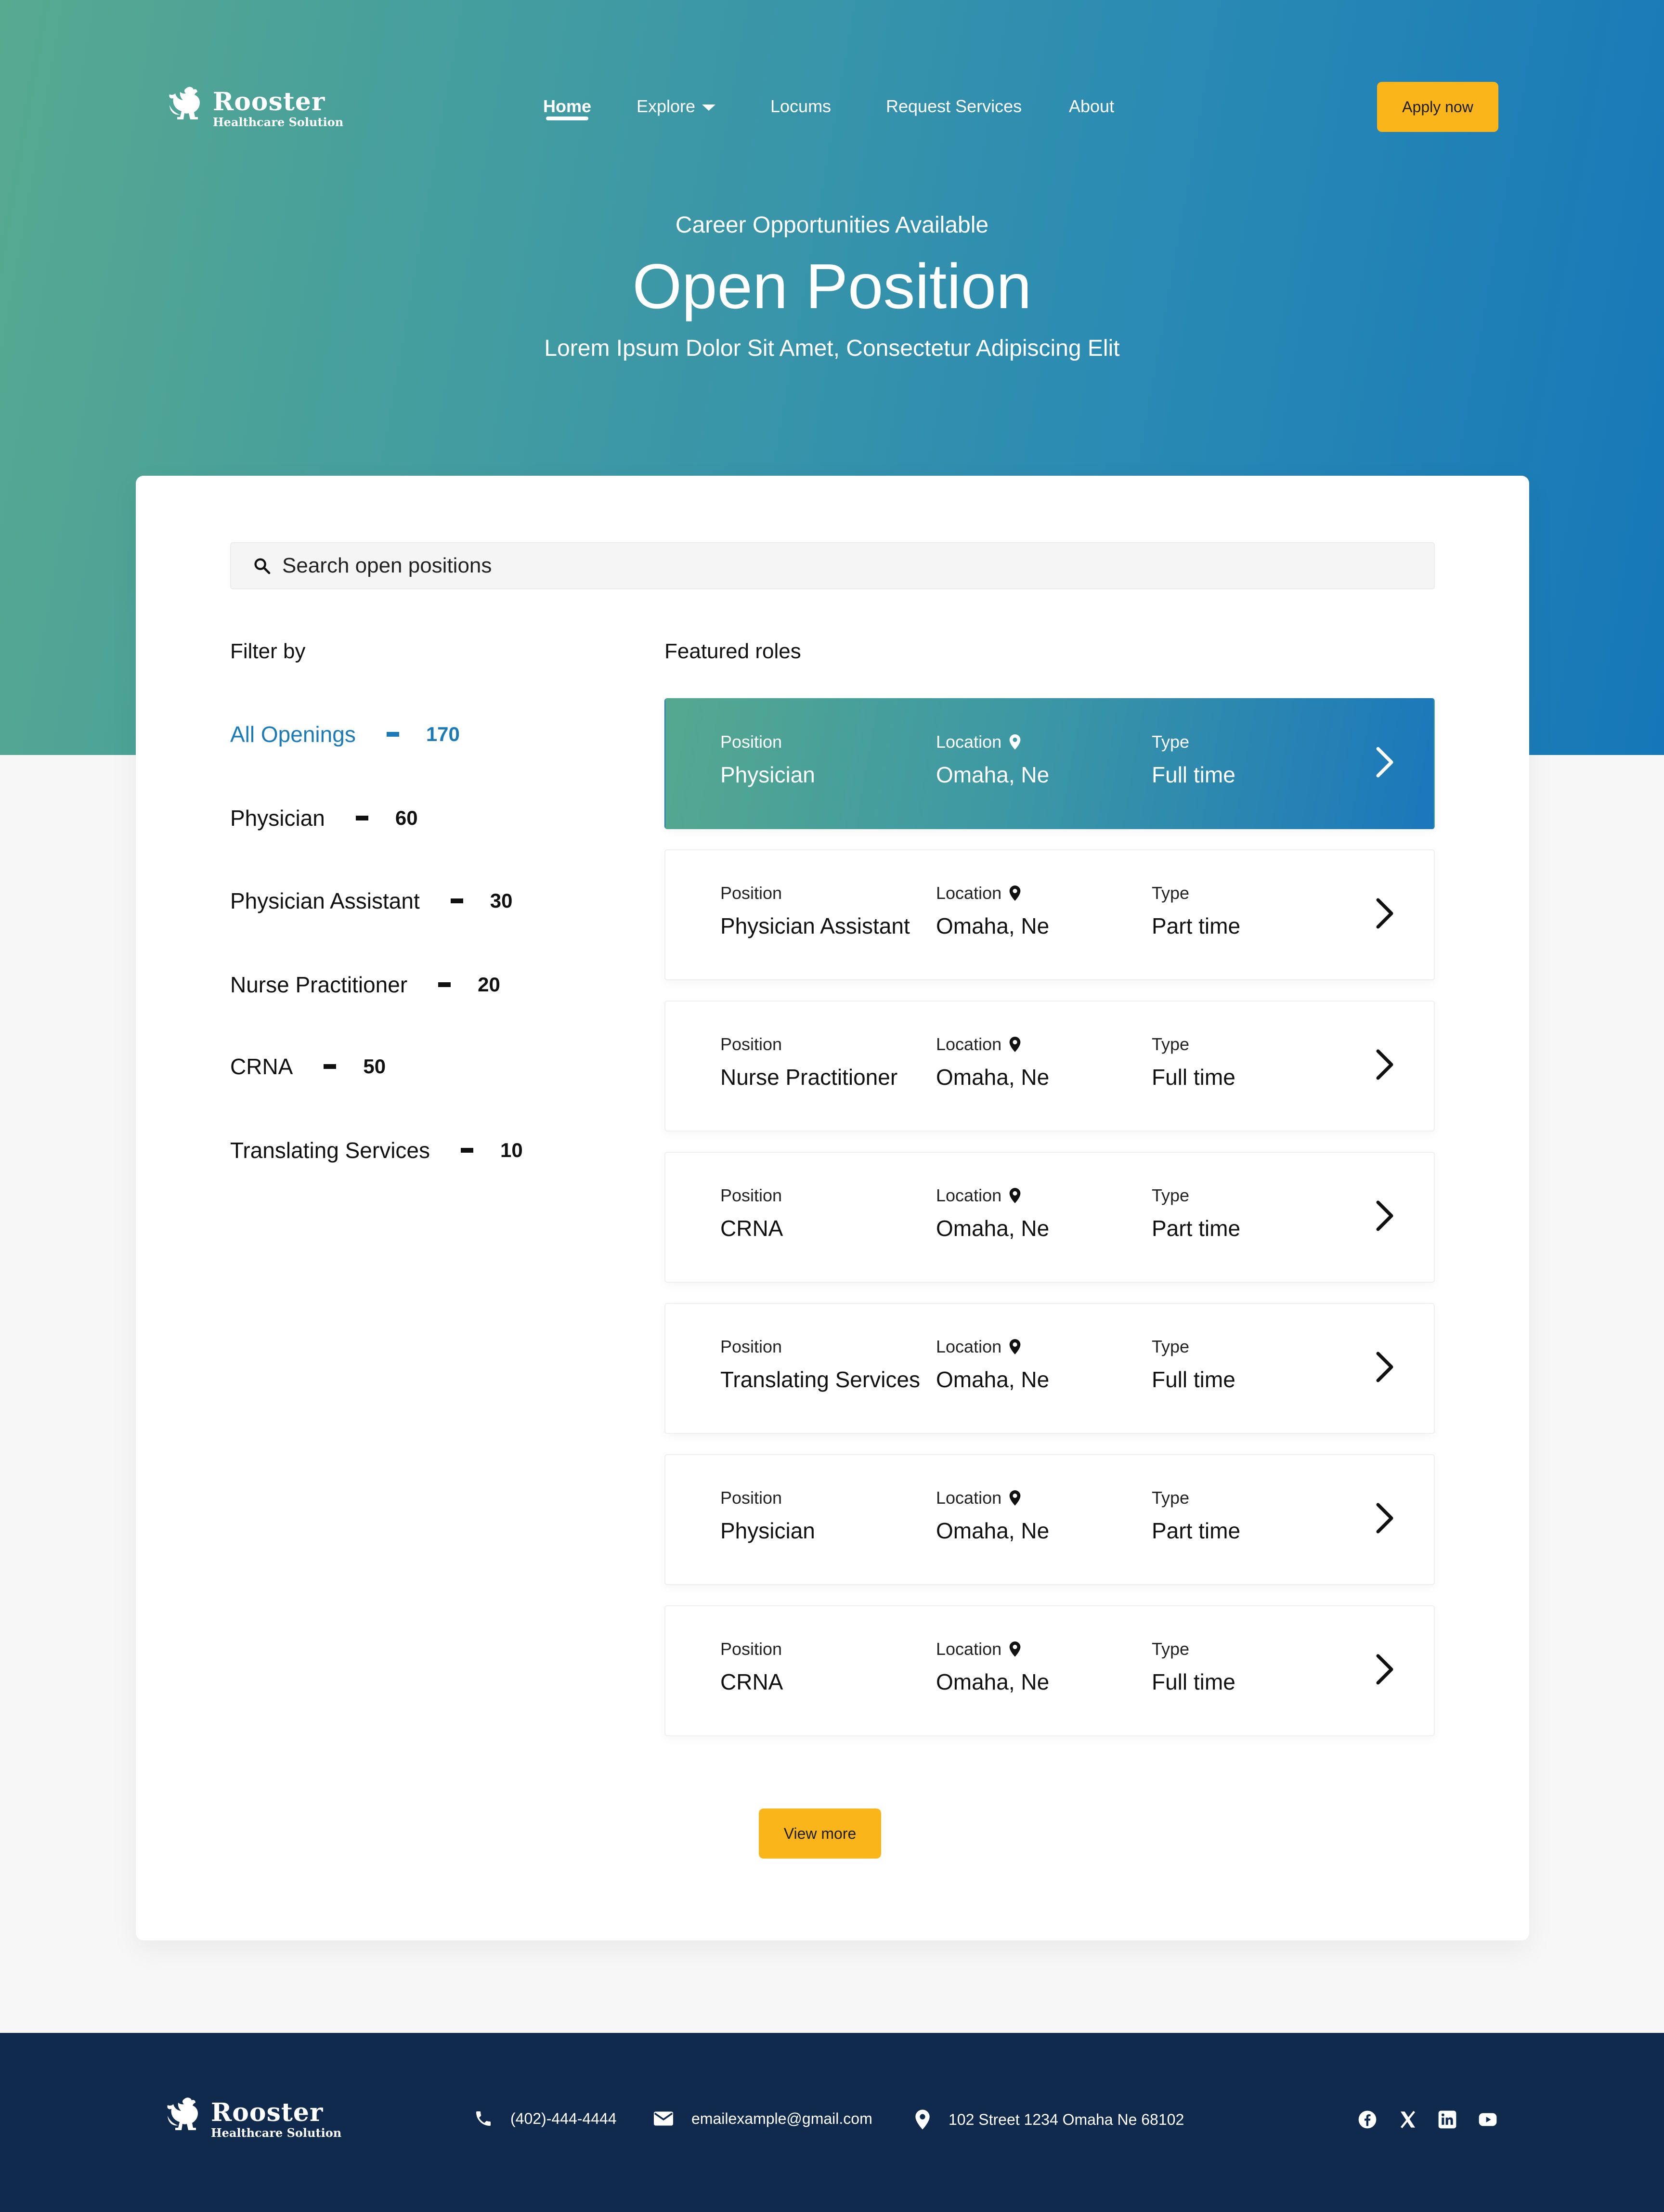 This screenshot has height=2212, width=1664. I want to click on search-icon, so click(262, 566).